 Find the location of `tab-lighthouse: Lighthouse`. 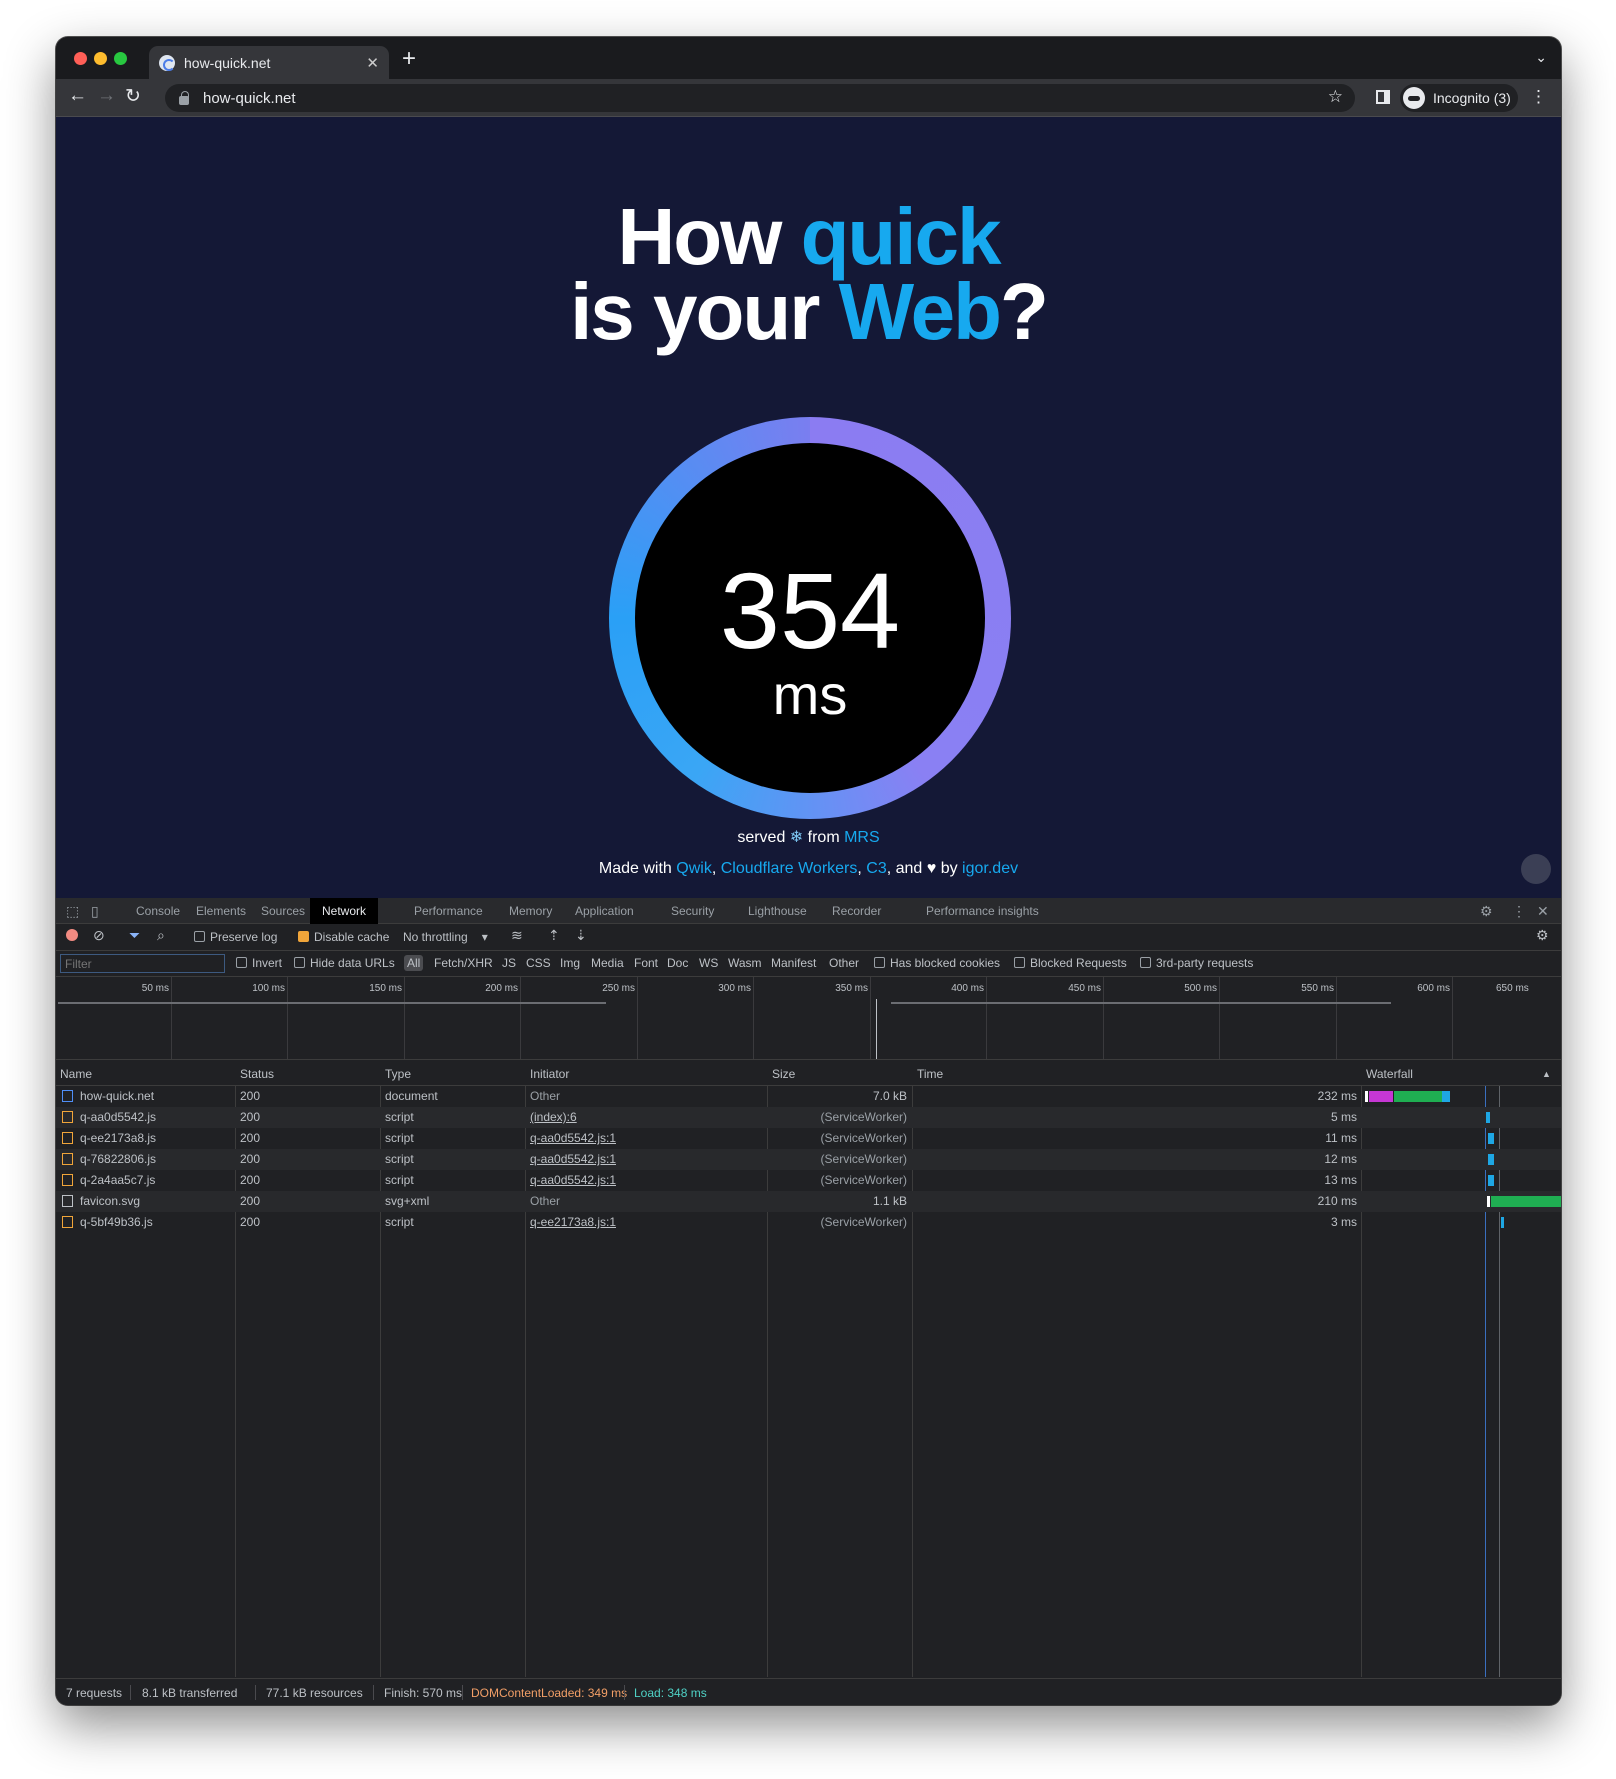

tab-lighthouse: Lighthouse is located at coordinates (777, 911).